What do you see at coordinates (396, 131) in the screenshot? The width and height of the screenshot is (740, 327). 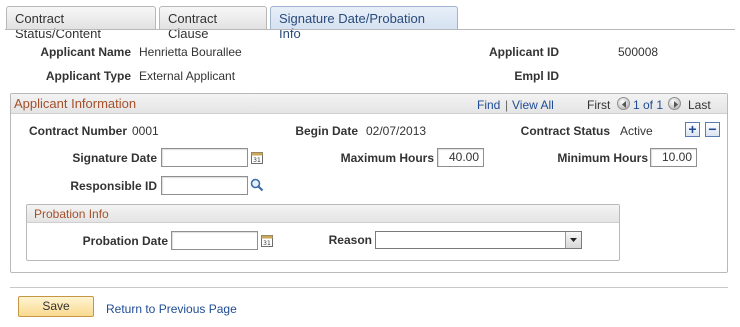 I see `begin-date-value: 02/07/2013` at bounding box center [396, 131].